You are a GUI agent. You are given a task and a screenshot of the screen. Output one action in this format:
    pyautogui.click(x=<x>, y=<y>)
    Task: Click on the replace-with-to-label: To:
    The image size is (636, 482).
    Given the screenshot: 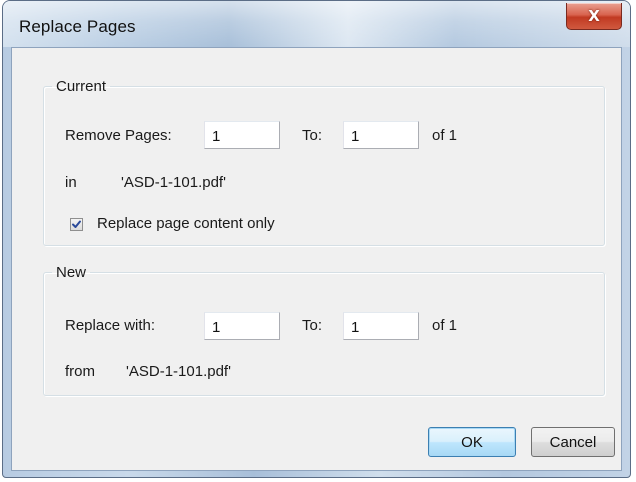 What is the action you would take?
    pyautogui.click(x=312, y=325)
    